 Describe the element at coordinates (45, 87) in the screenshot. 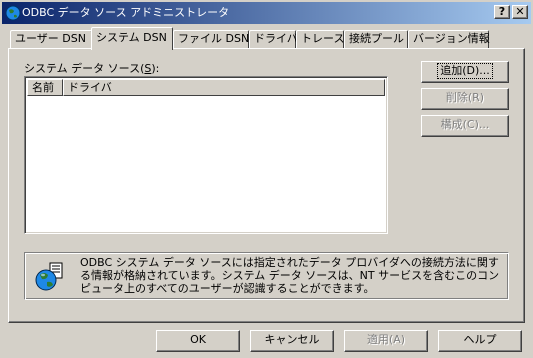

I see `column-header-name: 名前` at that location.